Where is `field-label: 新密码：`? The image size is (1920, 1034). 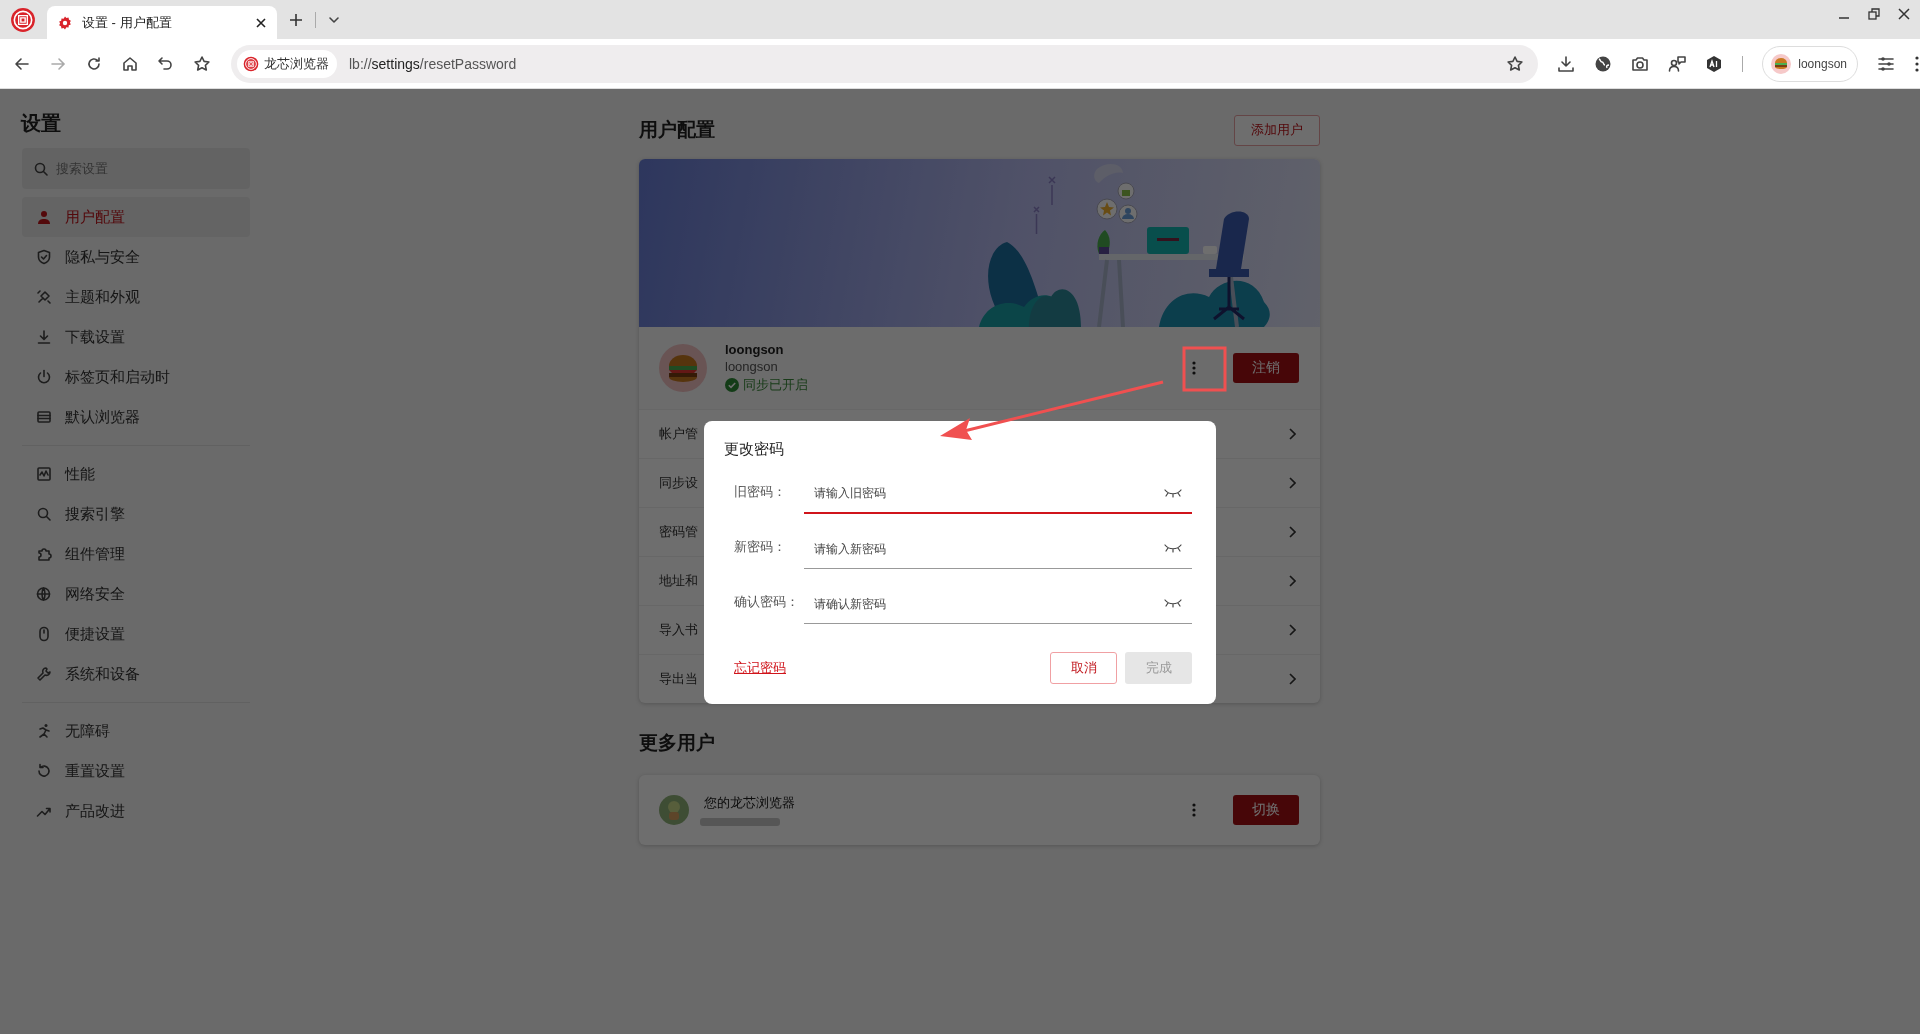
field-label: 新密码： is located at coordinates (760, 547).